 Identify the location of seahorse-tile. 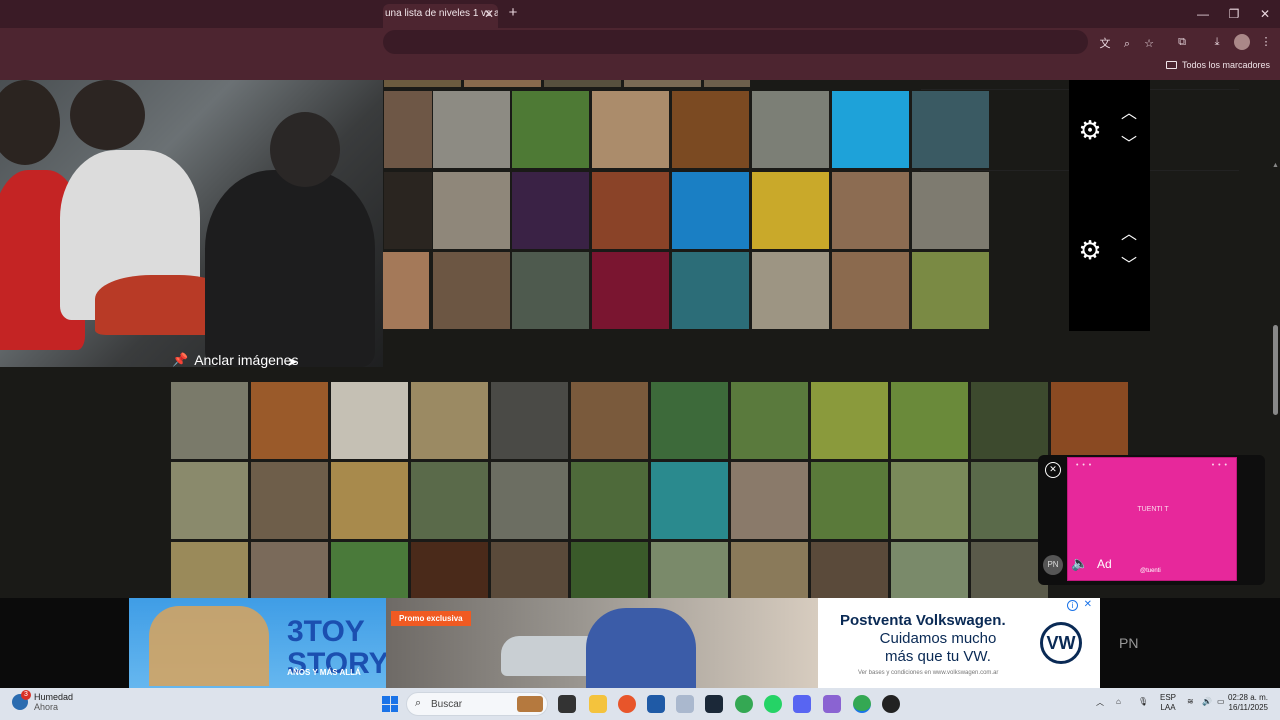
(710, 210).